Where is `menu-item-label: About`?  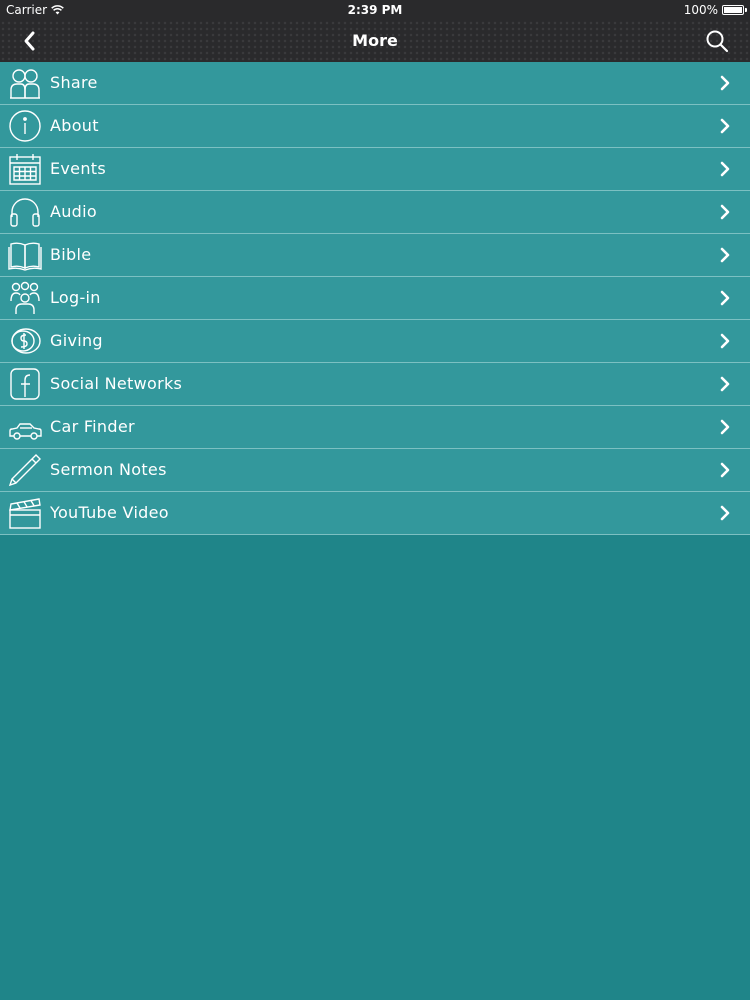
menu-item-label: About is located at coordinates (74, 125).